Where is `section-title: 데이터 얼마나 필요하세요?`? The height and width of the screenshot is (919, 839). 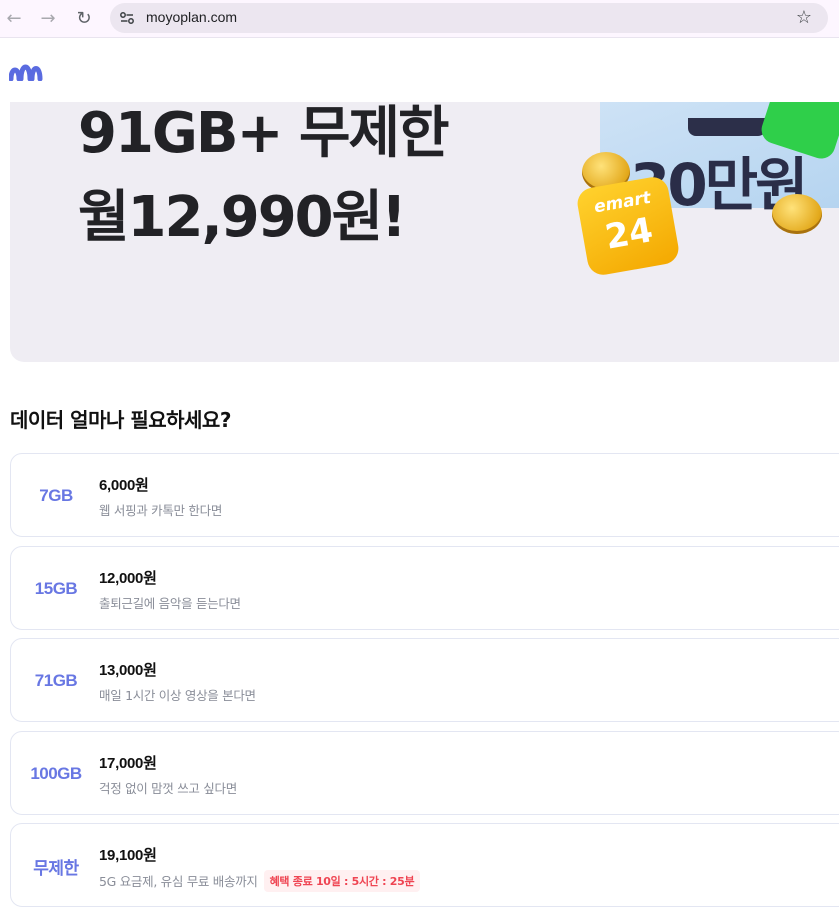
section-title: 데이터 얼마나 필요하세요? is located at coordinates (120, 420).